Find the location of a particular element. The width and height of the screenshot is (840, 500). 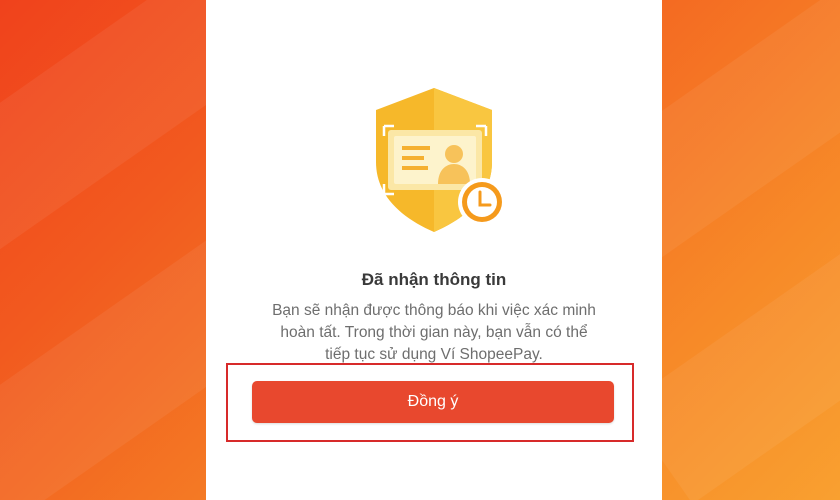

id-verification-shield-clock-icon is located at coordinates (441, 160).